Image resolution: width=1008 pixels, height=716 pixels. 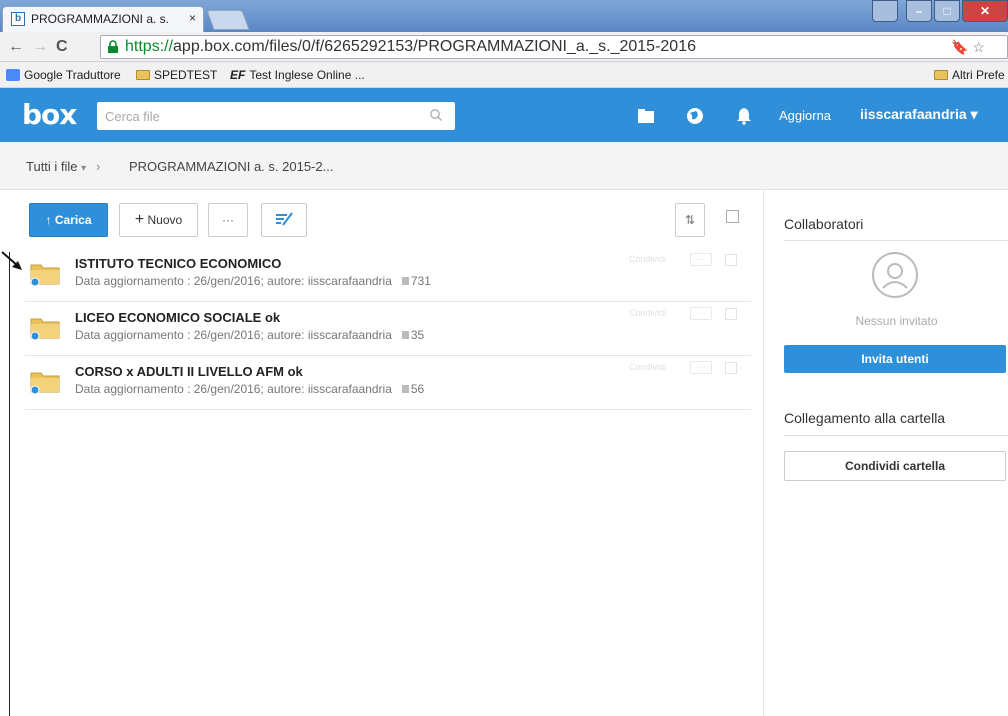 I want to click on search-input, so click(x=260, y=116).